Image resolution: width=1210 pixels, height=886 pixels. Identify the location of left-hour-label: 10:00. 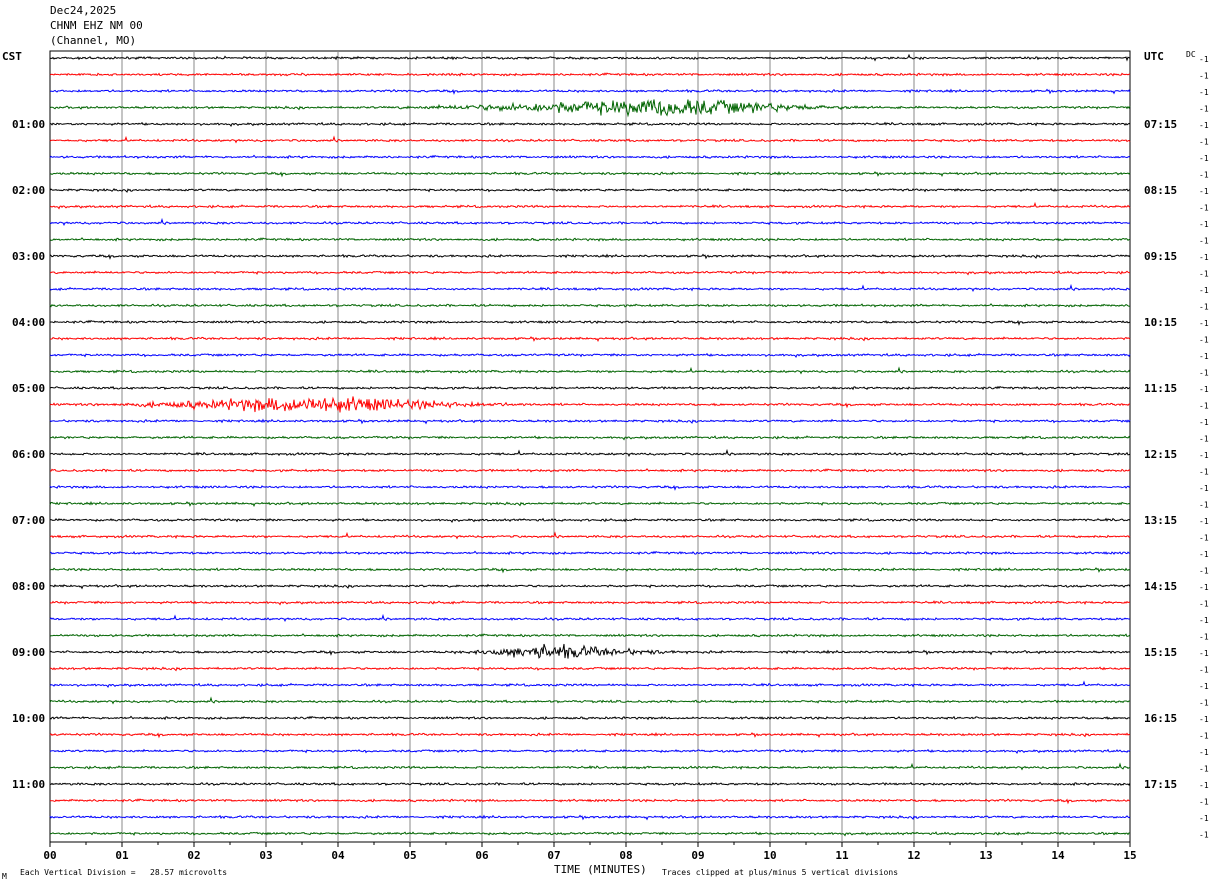
(28, 718).